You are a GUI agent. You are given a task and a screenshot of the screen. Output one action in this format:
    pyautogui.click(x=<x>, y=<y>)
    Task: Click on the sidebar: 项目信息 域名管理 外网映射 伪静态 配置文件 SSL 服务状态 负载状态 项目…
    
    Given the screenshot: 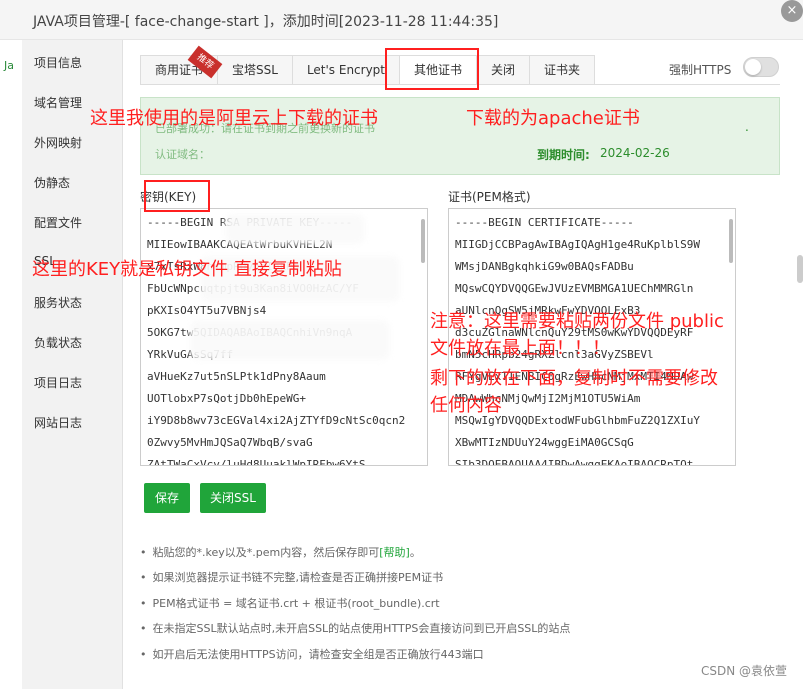 What is the action you would take?
    pyautogui.click(x=72, y=364)
    